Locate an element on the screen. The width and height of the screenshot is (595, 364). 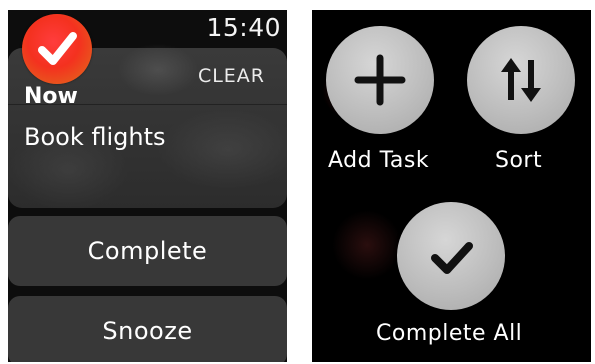
complete-all-label: Complete All is located at coordinates (449, 333).